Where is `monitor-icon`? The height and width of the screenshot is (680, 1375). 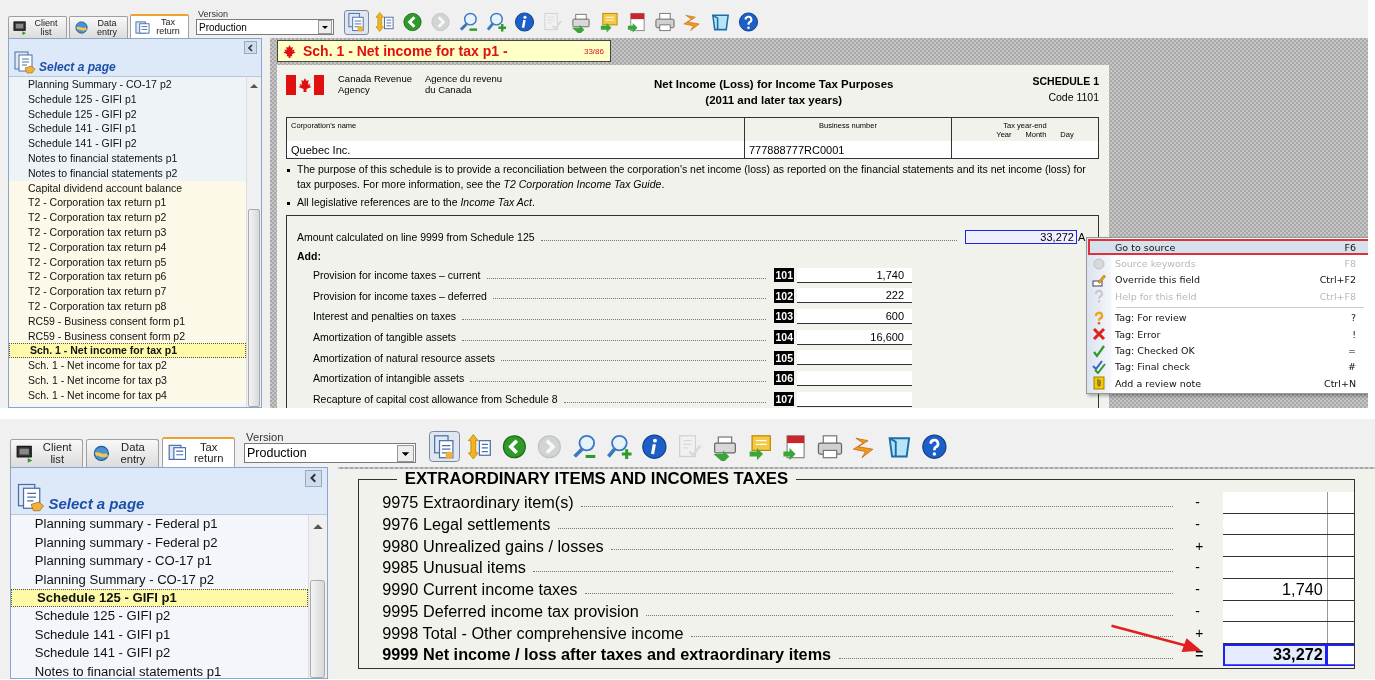
monitor-icon is located at coordinates (25, 453).